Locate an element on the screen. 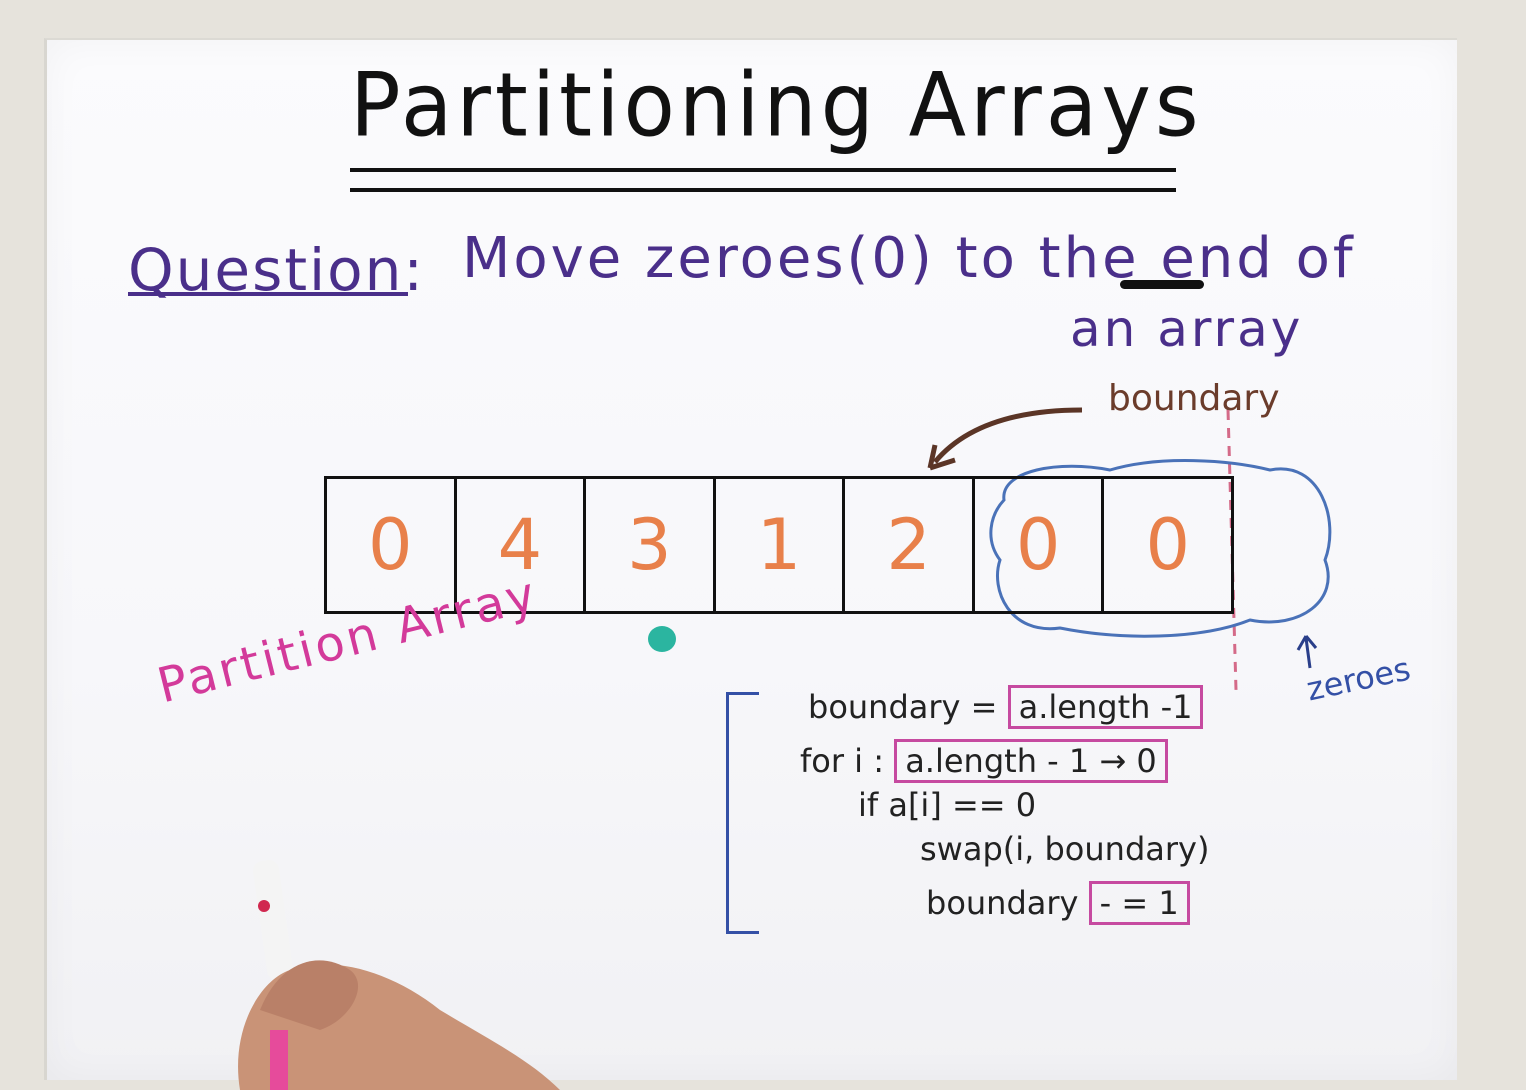 The height and width of the screenshot is (1090, 1526). array-cell: 2 is located at coordinates (910, 545).